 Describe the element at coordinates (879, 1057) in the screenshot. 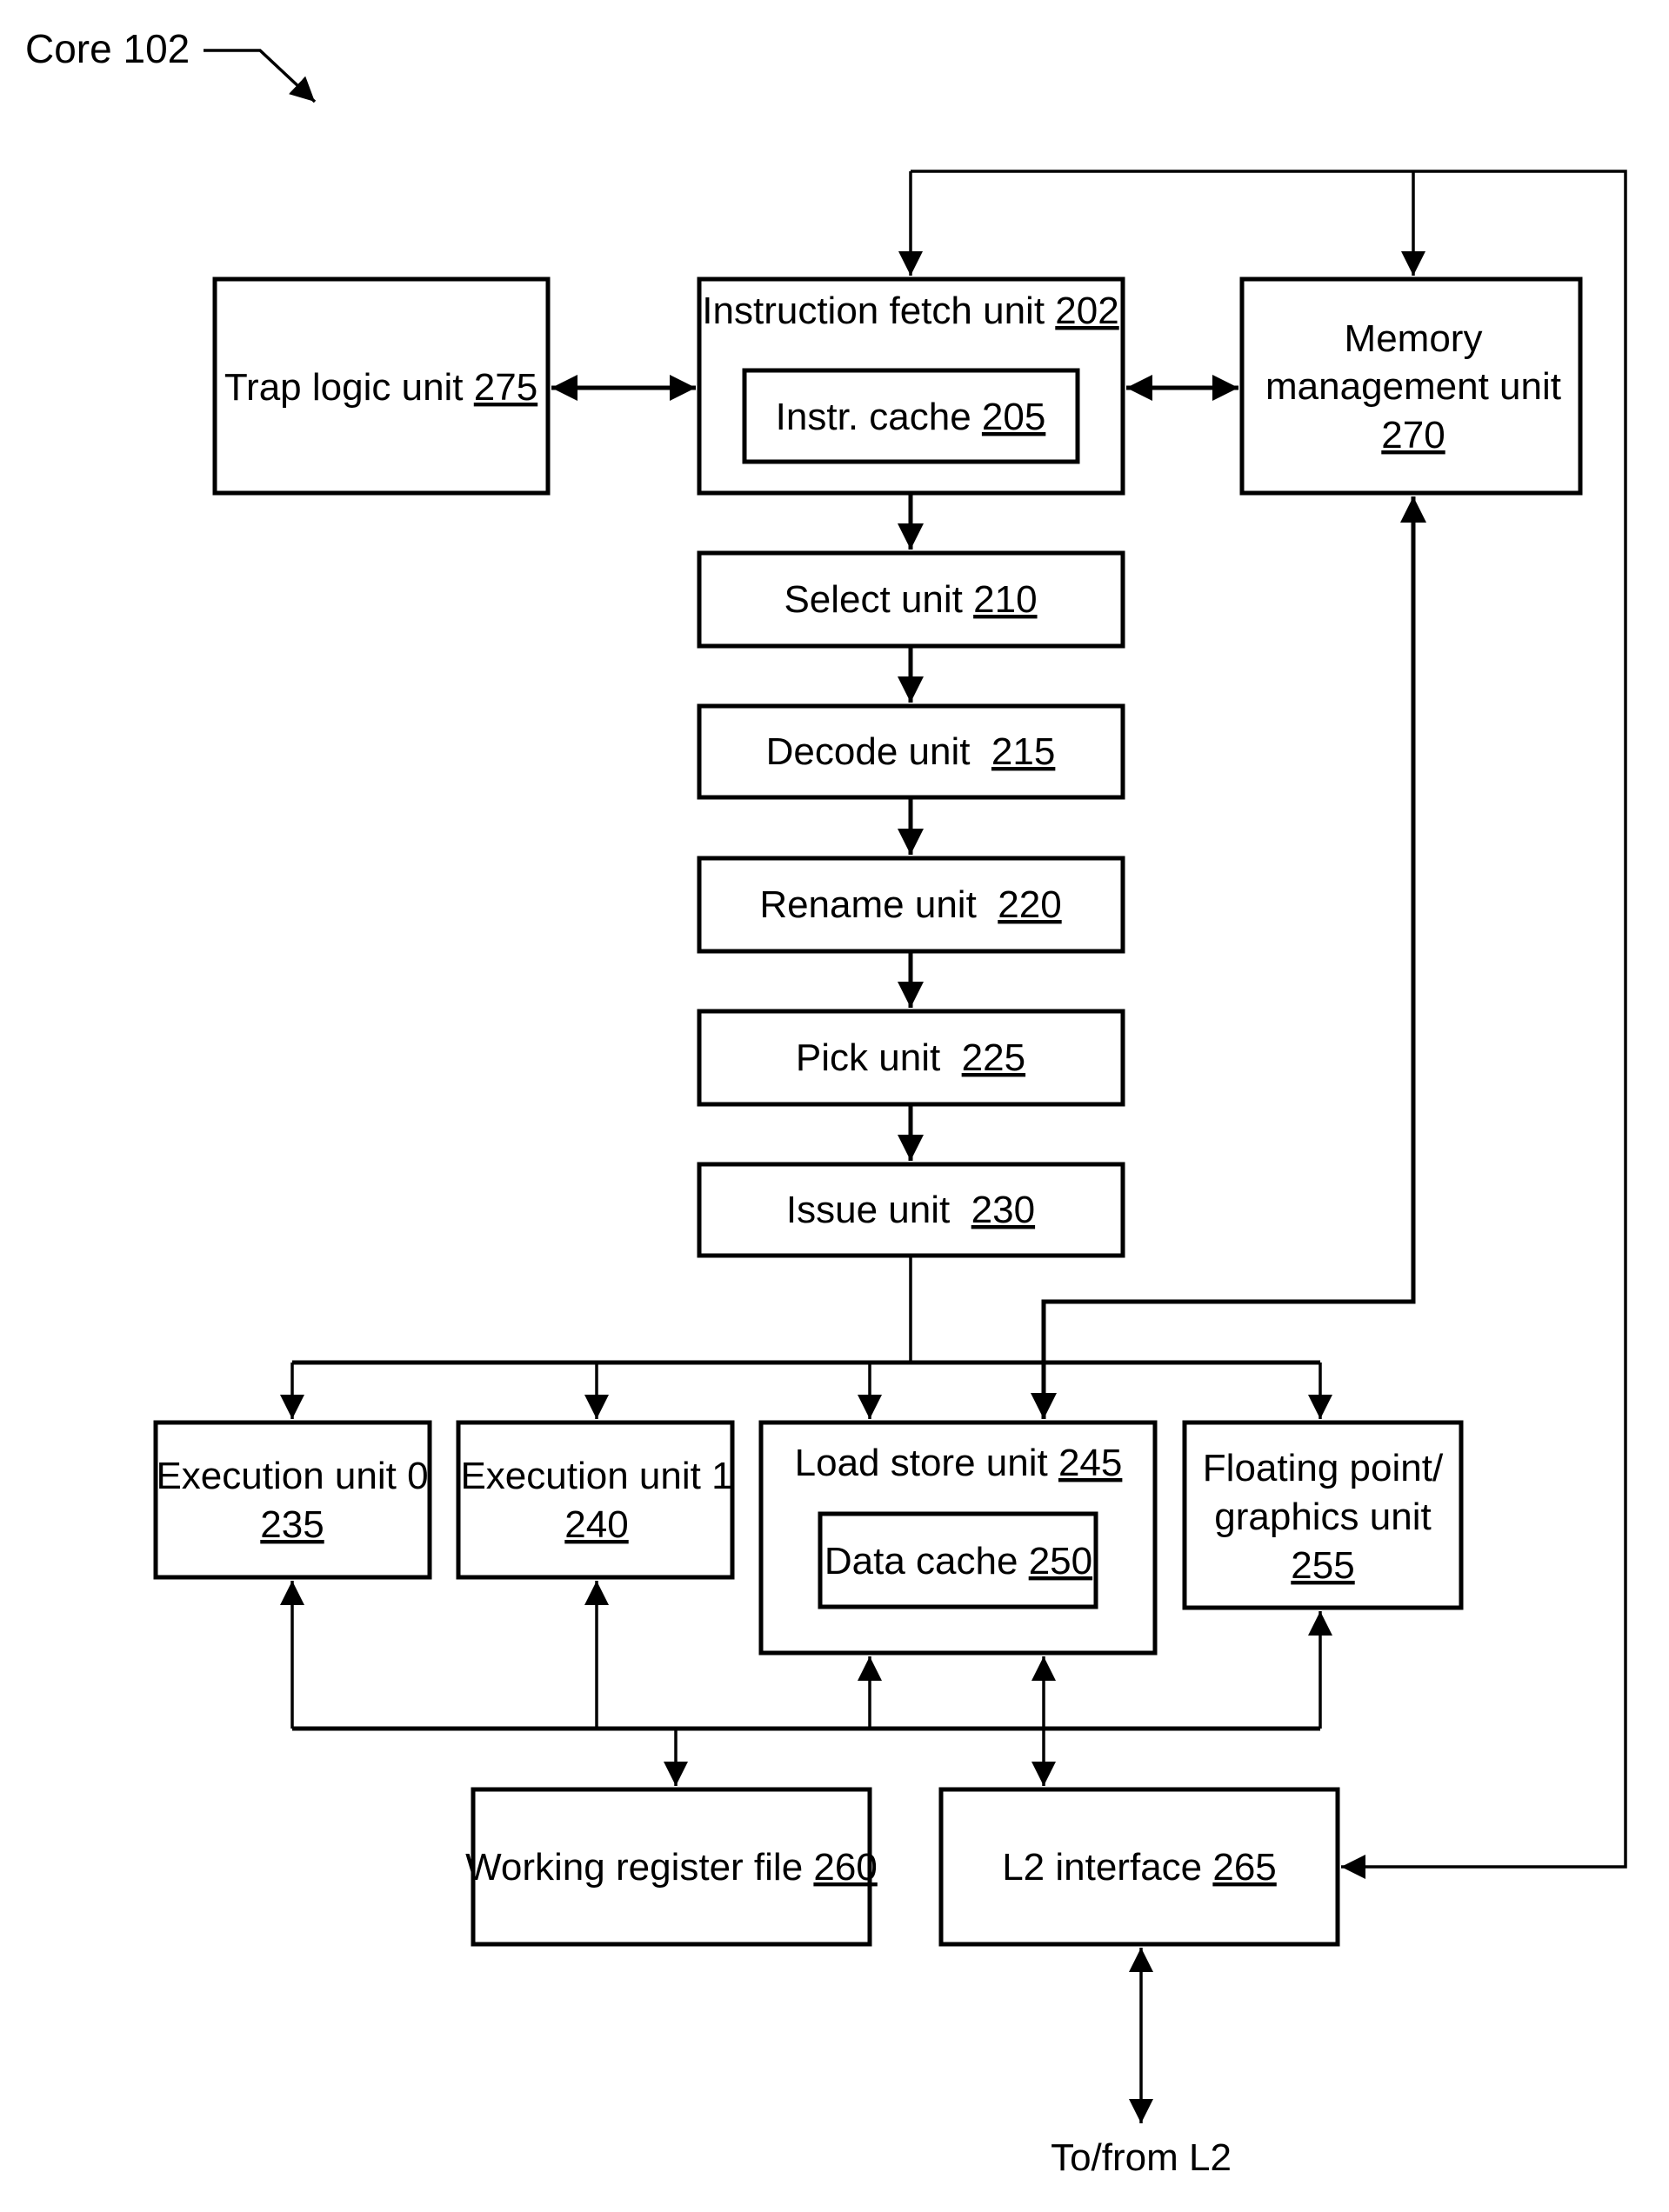

I see `pick-label: Pick unit` at that location.